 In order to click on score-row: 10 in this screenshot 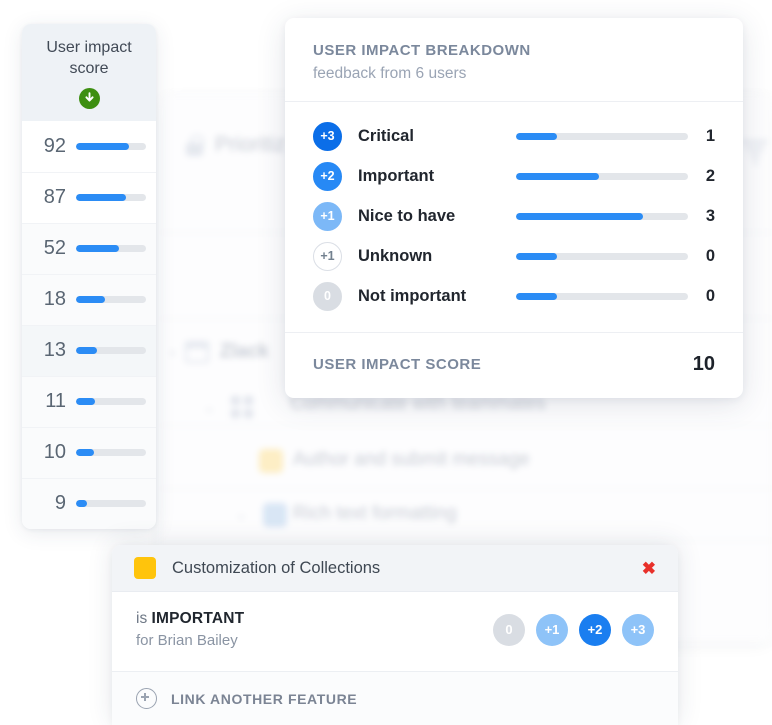, I will do `click(89, 452)`.